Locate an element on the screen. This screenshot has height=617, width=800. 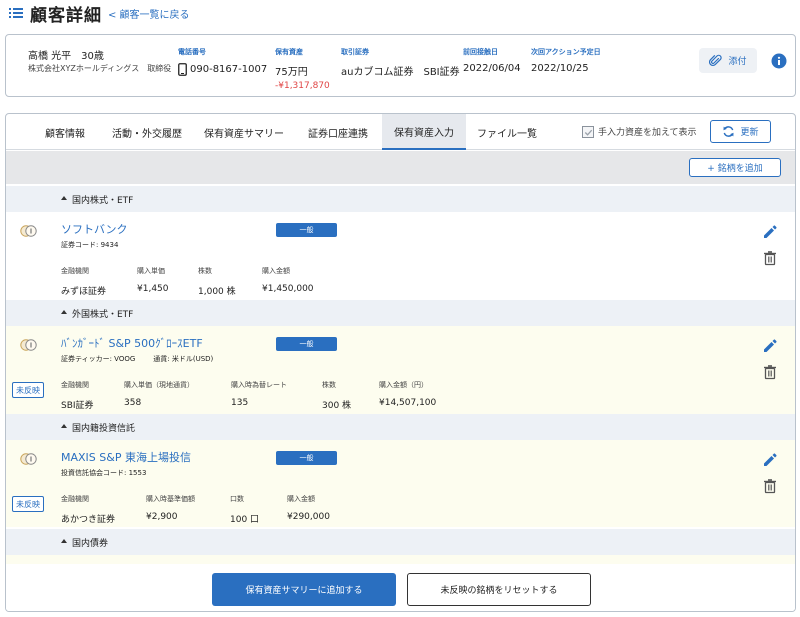
assets-value: 75万円 is located at coordinates (291, 72).